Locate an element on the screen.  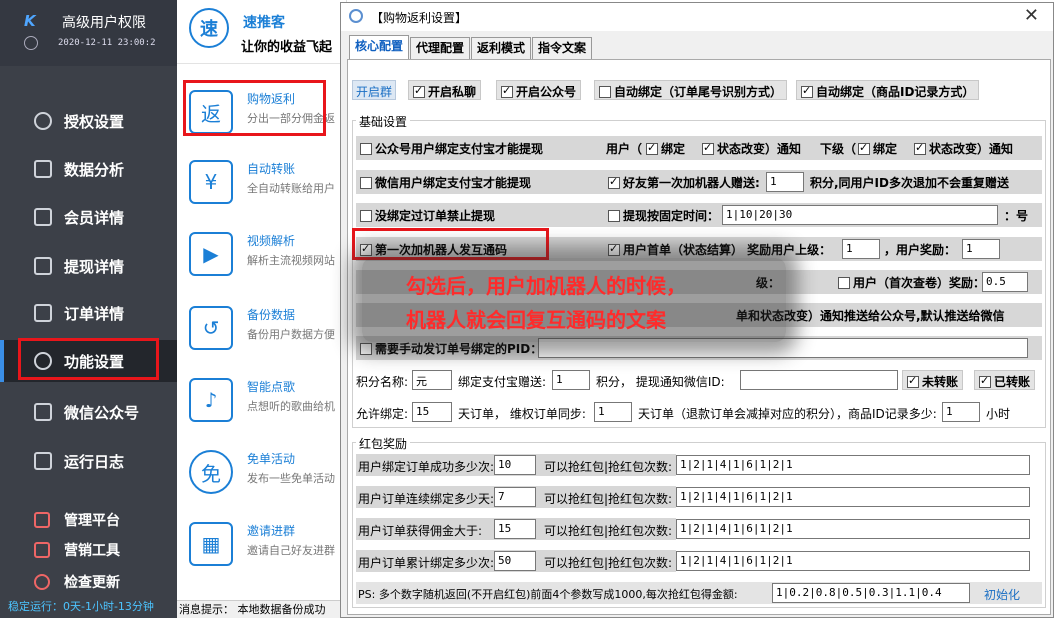
allow-bind-input: 15 is located at coordinates (432, 412).